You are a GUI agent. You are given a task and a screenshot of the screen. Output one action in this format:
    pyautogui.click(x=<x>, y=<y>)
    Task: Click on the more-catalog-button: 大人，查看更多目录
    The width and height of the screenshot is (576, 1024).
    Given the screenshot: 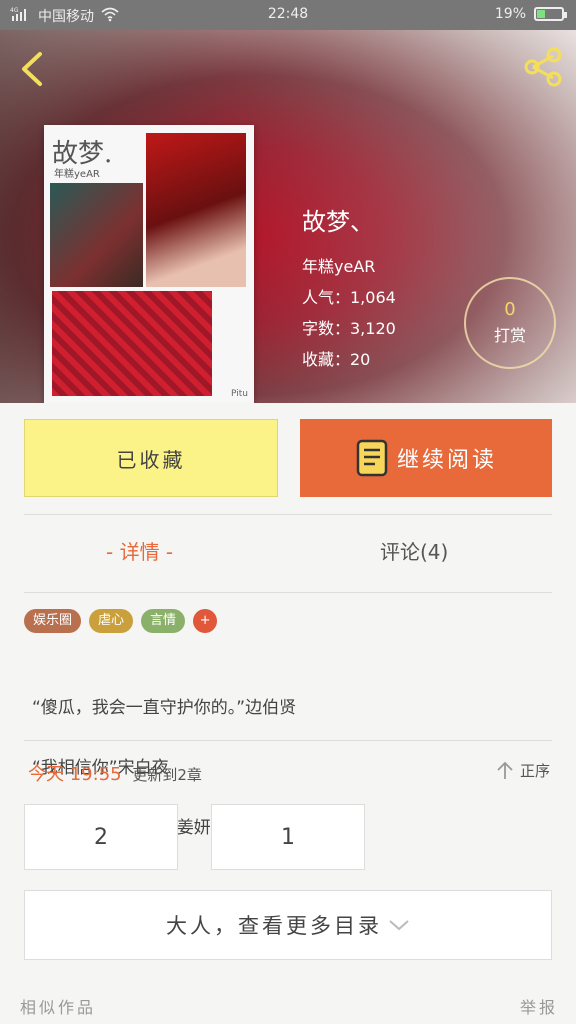 What is the action you would take?
    pyautogui.click(x=288, y=925)
    